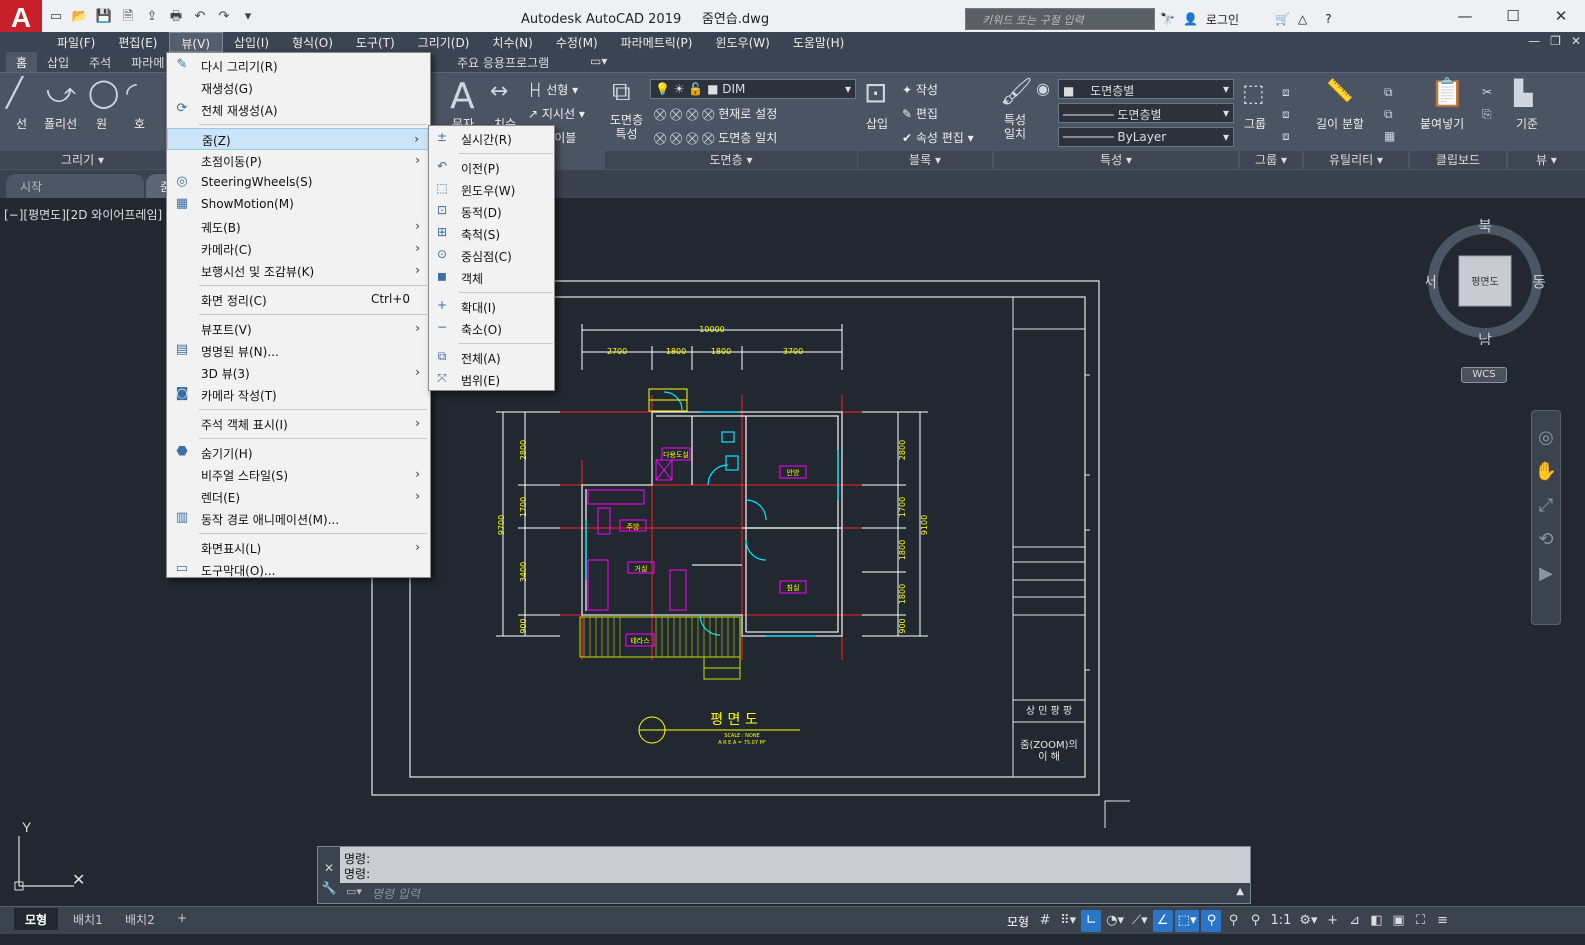 This screenshot has height=945, width=1585. I want to click on view-menu-item: ◙ 카메라 작성(T), so click(298, 395).